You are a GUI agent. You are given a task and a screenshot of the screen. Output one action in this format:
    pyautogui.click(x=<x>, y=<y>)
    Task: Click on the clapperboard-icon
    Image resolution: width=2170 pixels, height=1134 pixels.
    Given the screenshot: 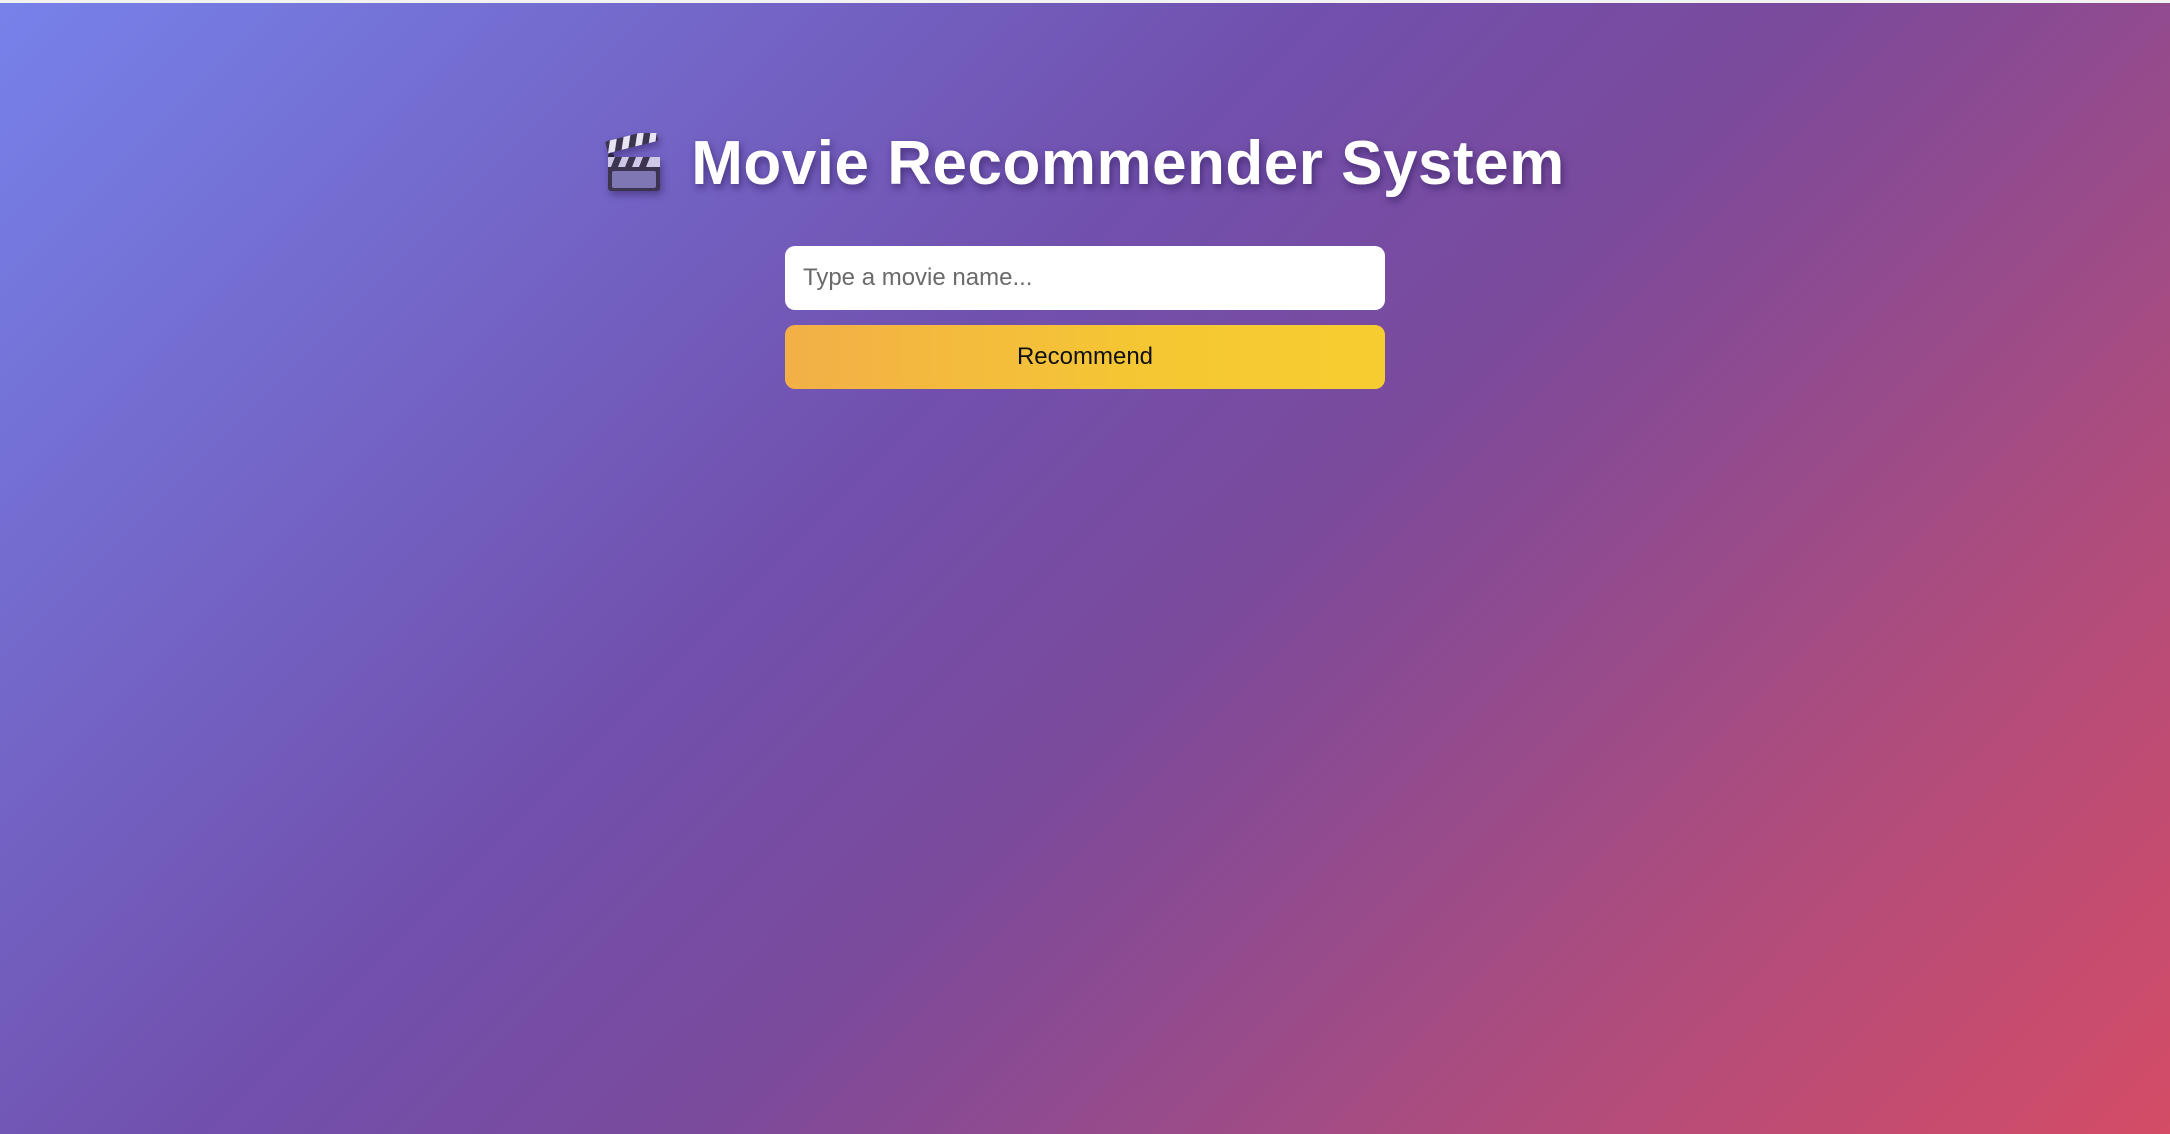 What is the action you would take?
    pyautogui.click(x=634, y=161)
    